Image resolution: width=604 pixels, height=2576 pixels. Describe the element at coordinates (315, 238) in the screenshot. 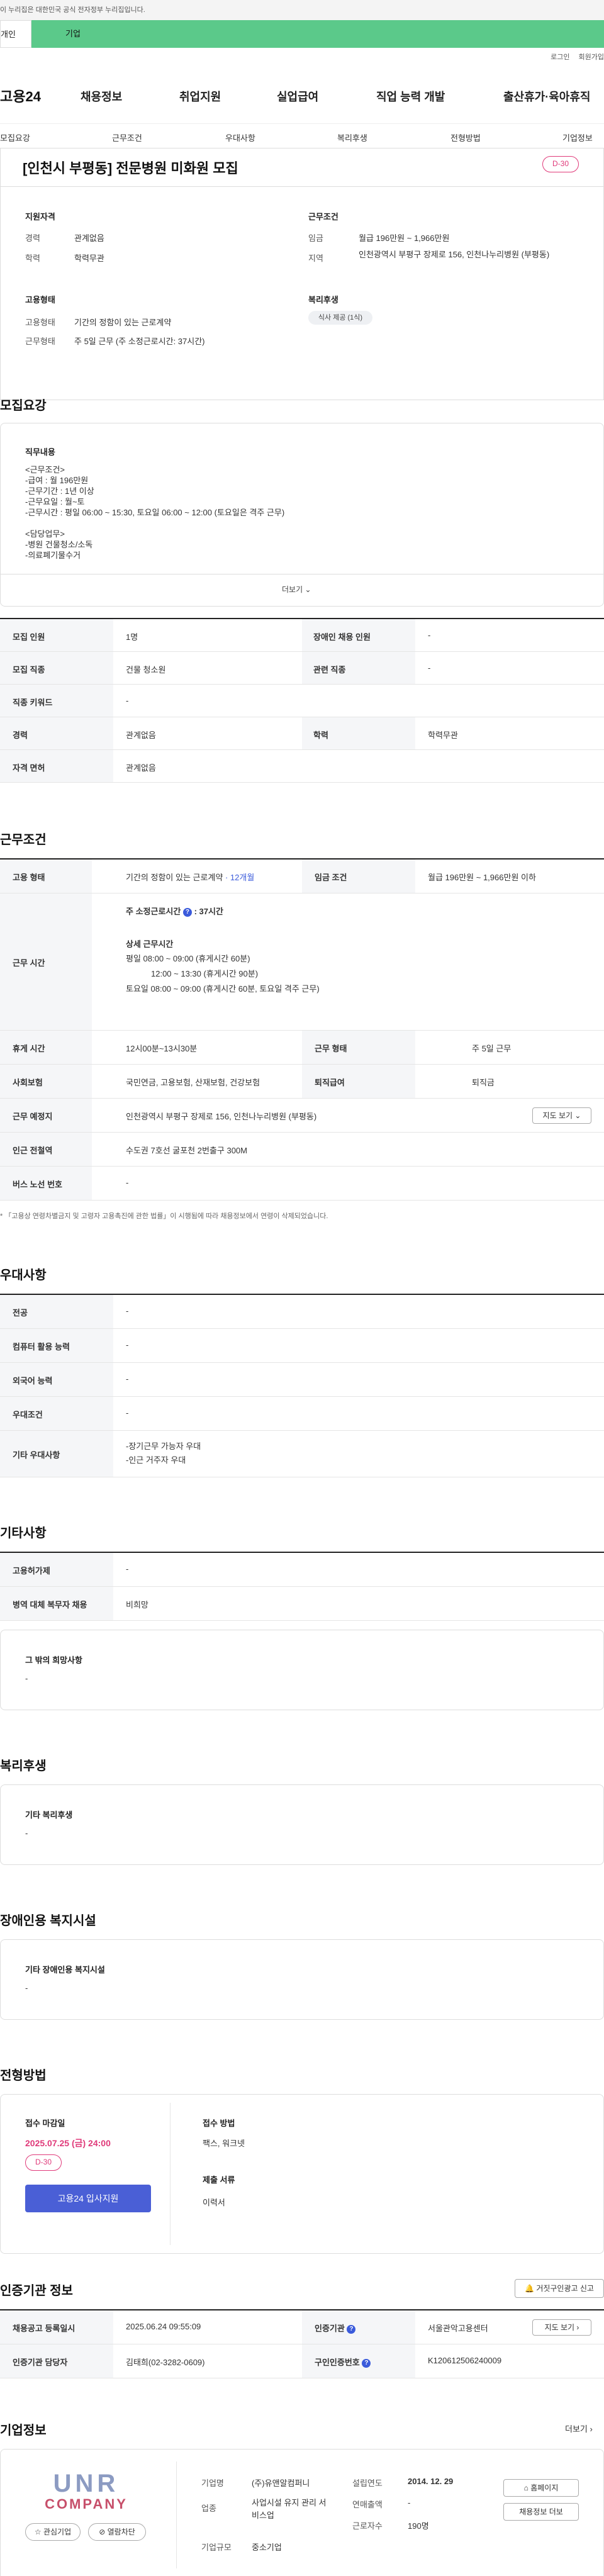

I see `wage-label: 임금` at that location.